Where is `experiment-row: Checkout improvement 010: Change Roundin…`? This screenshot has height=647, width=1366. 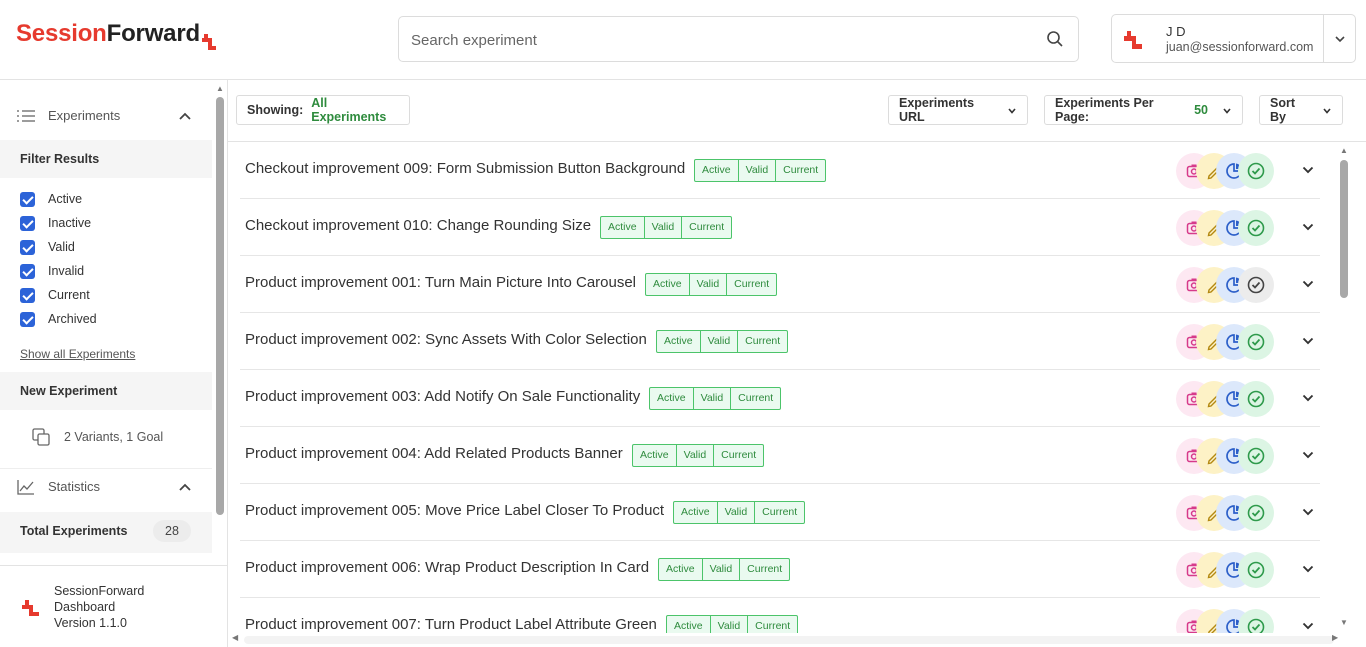
experiment-row: Checkout improvement 010: Change Roundin… is located at coordinates (780, 227).